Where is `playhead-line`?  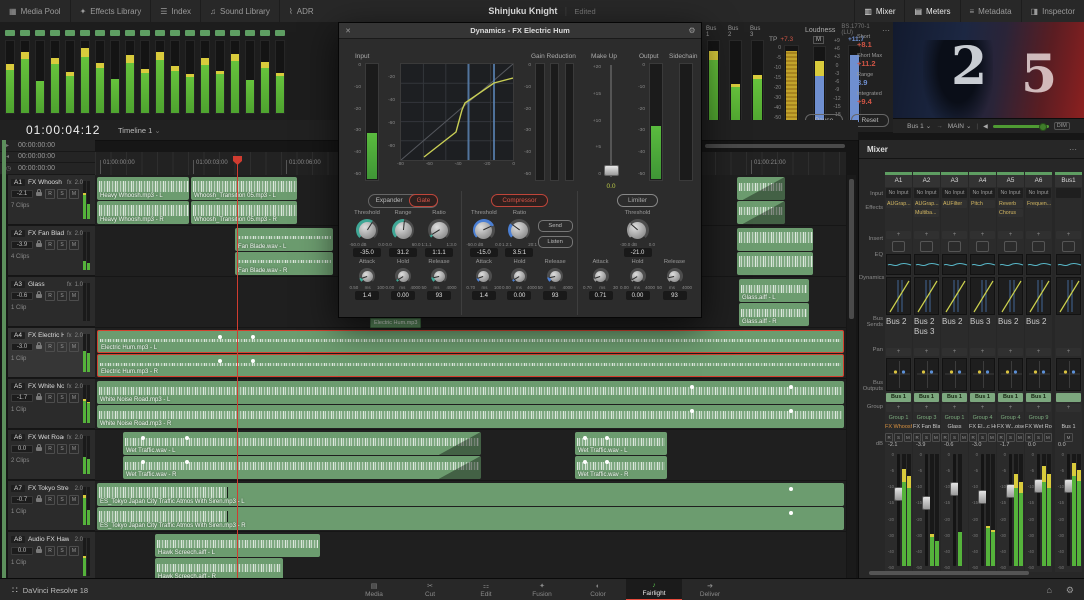 playhead-line is located at coordinates (237, 367).